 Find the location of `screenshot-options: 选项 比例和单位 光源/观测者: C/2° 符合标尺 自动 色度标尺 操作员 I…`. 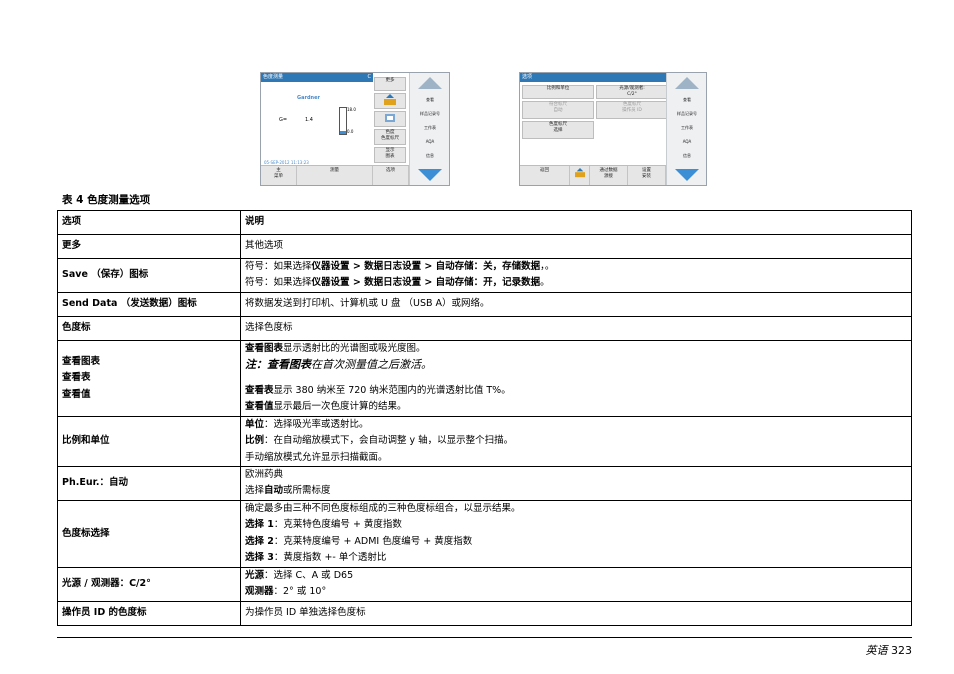

screenshot-options: 选项 比例和单位 光源/观测者: C/2° 符合标尺 自动 色度标尺 操作员 I… is located at coordinates (613, 129).